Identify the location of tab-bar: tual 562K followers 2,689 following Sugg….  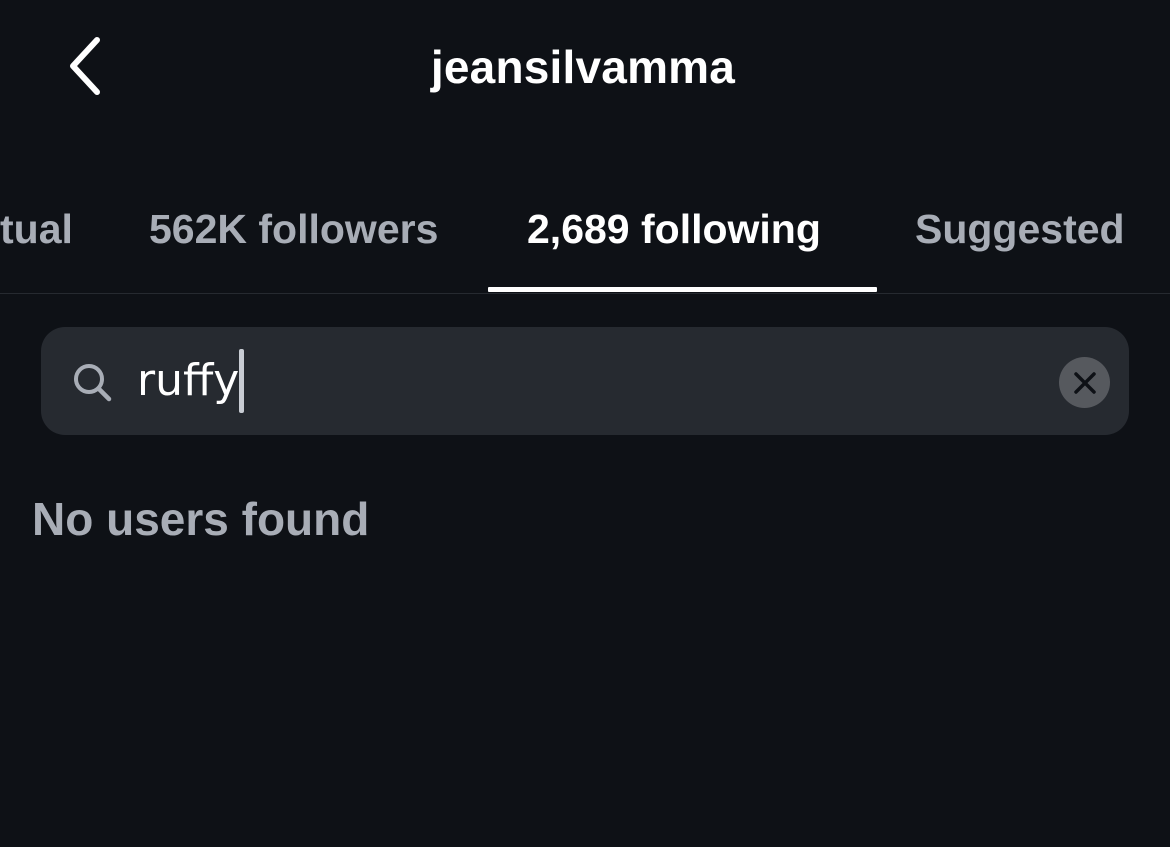
(585, 232).